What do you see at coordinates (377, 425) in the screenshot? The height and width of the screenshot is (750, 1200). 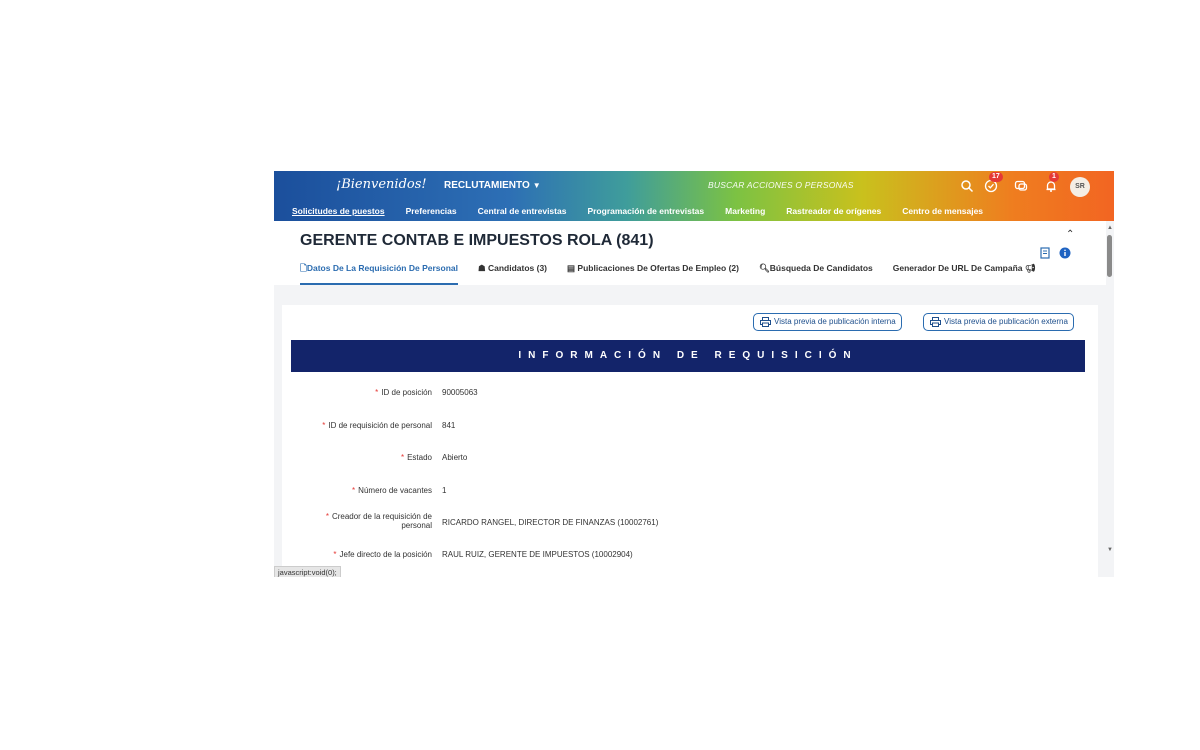 I see `field-label: * ID de requisición de personal` at bounding box center [377, 425].